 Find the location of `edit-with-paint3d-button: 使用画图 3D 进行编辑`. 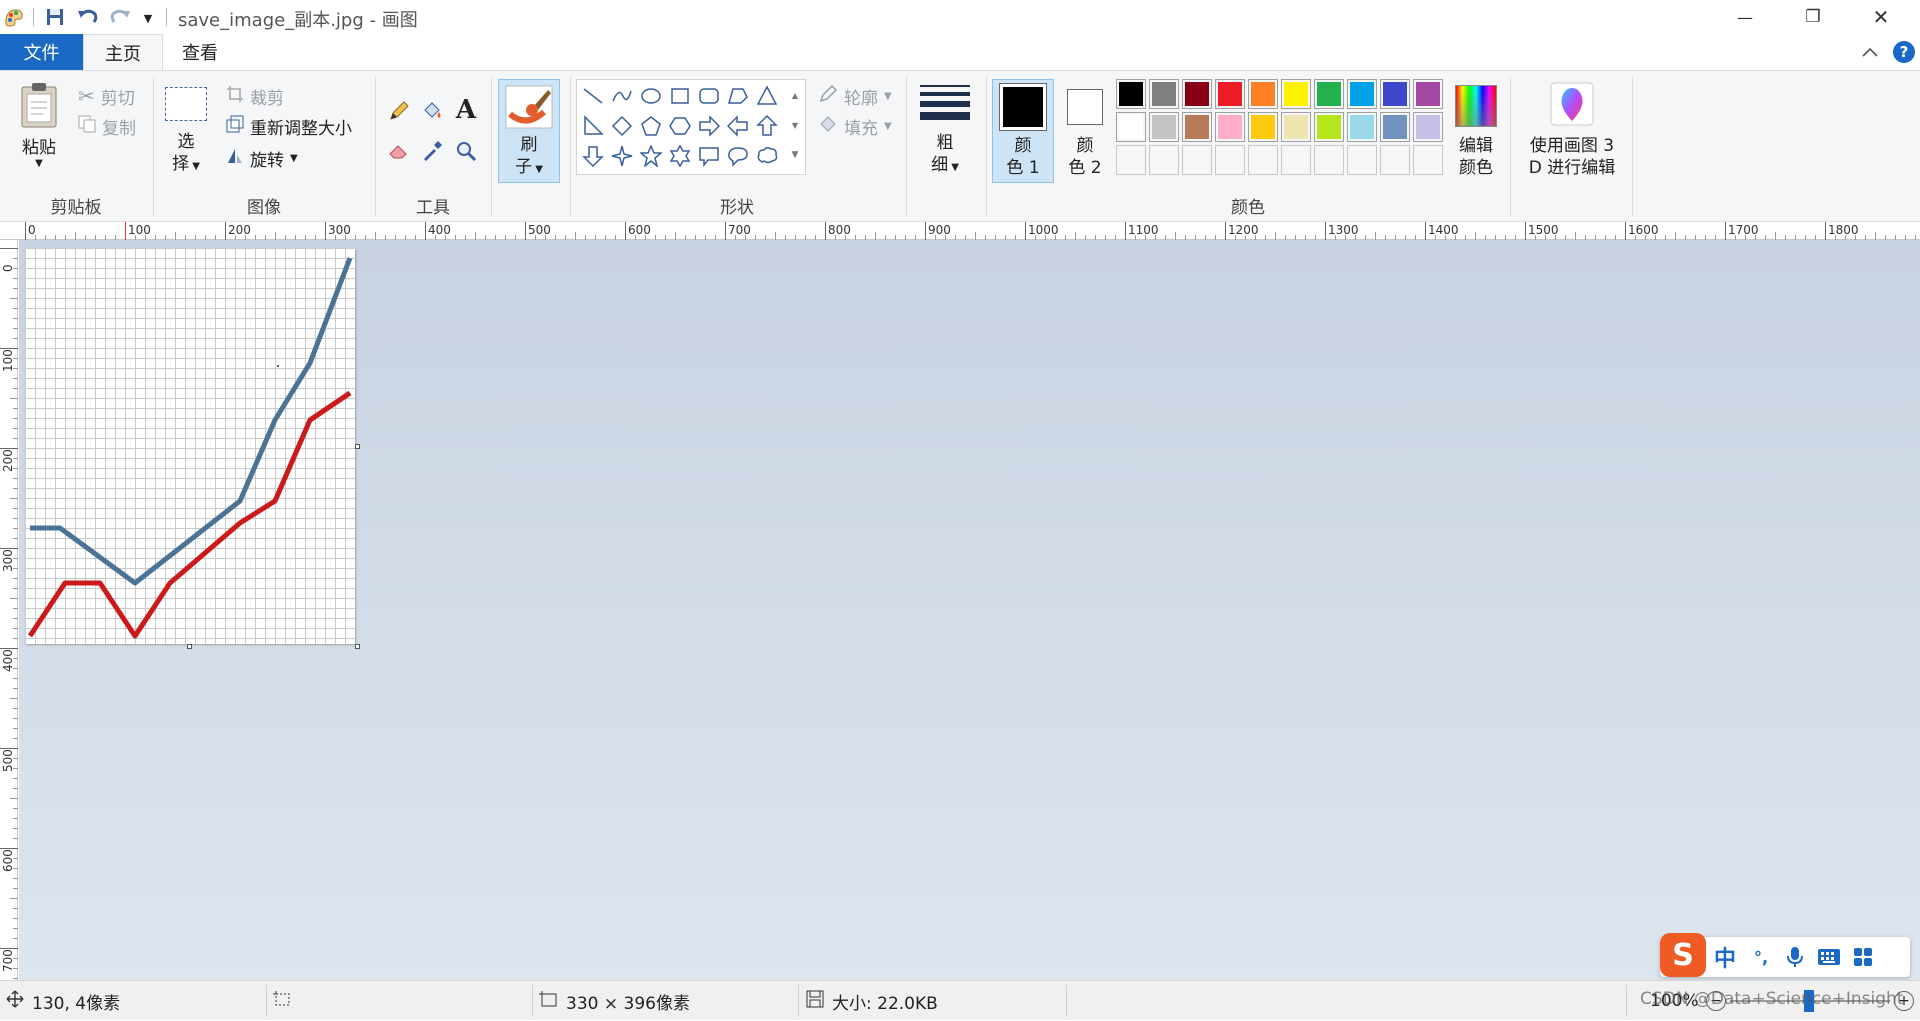

edit-with-paint3d-button: 使用画图 3D 进行编辑 is located at coordinates (1572, 134).